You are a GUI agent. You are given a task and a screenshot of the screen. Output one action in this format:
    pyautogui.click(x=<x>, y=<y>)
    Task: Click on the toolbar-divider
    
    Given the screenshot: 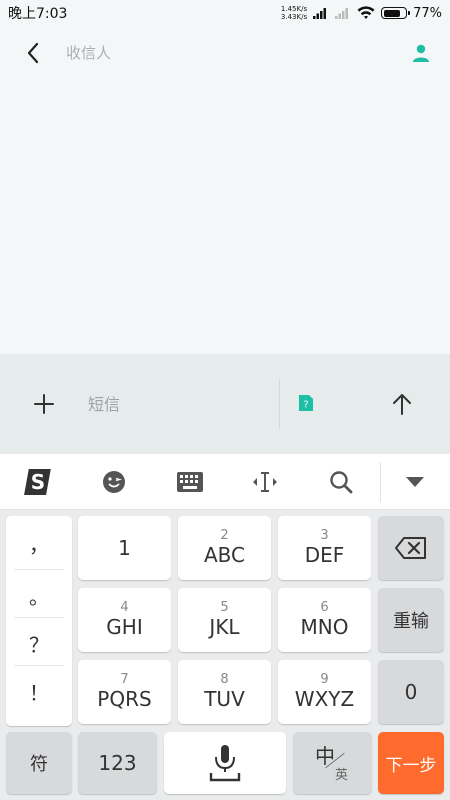 What is the action you would take?
    pyautogui.click(x=380, y=482)
    